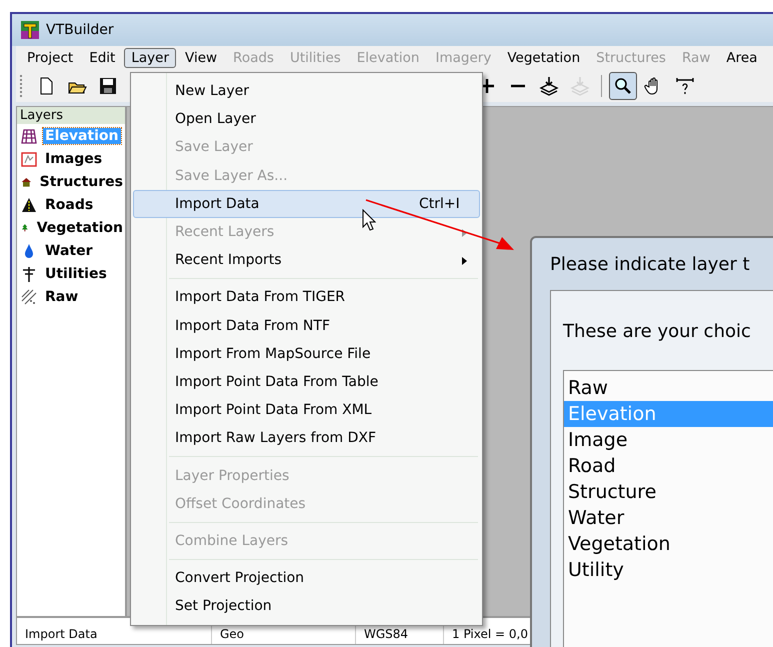 The image size is (773, 647). Describe the element at coordinates (80, 30) in the screenshot. I see `window-title: VTBuilder` at that location.